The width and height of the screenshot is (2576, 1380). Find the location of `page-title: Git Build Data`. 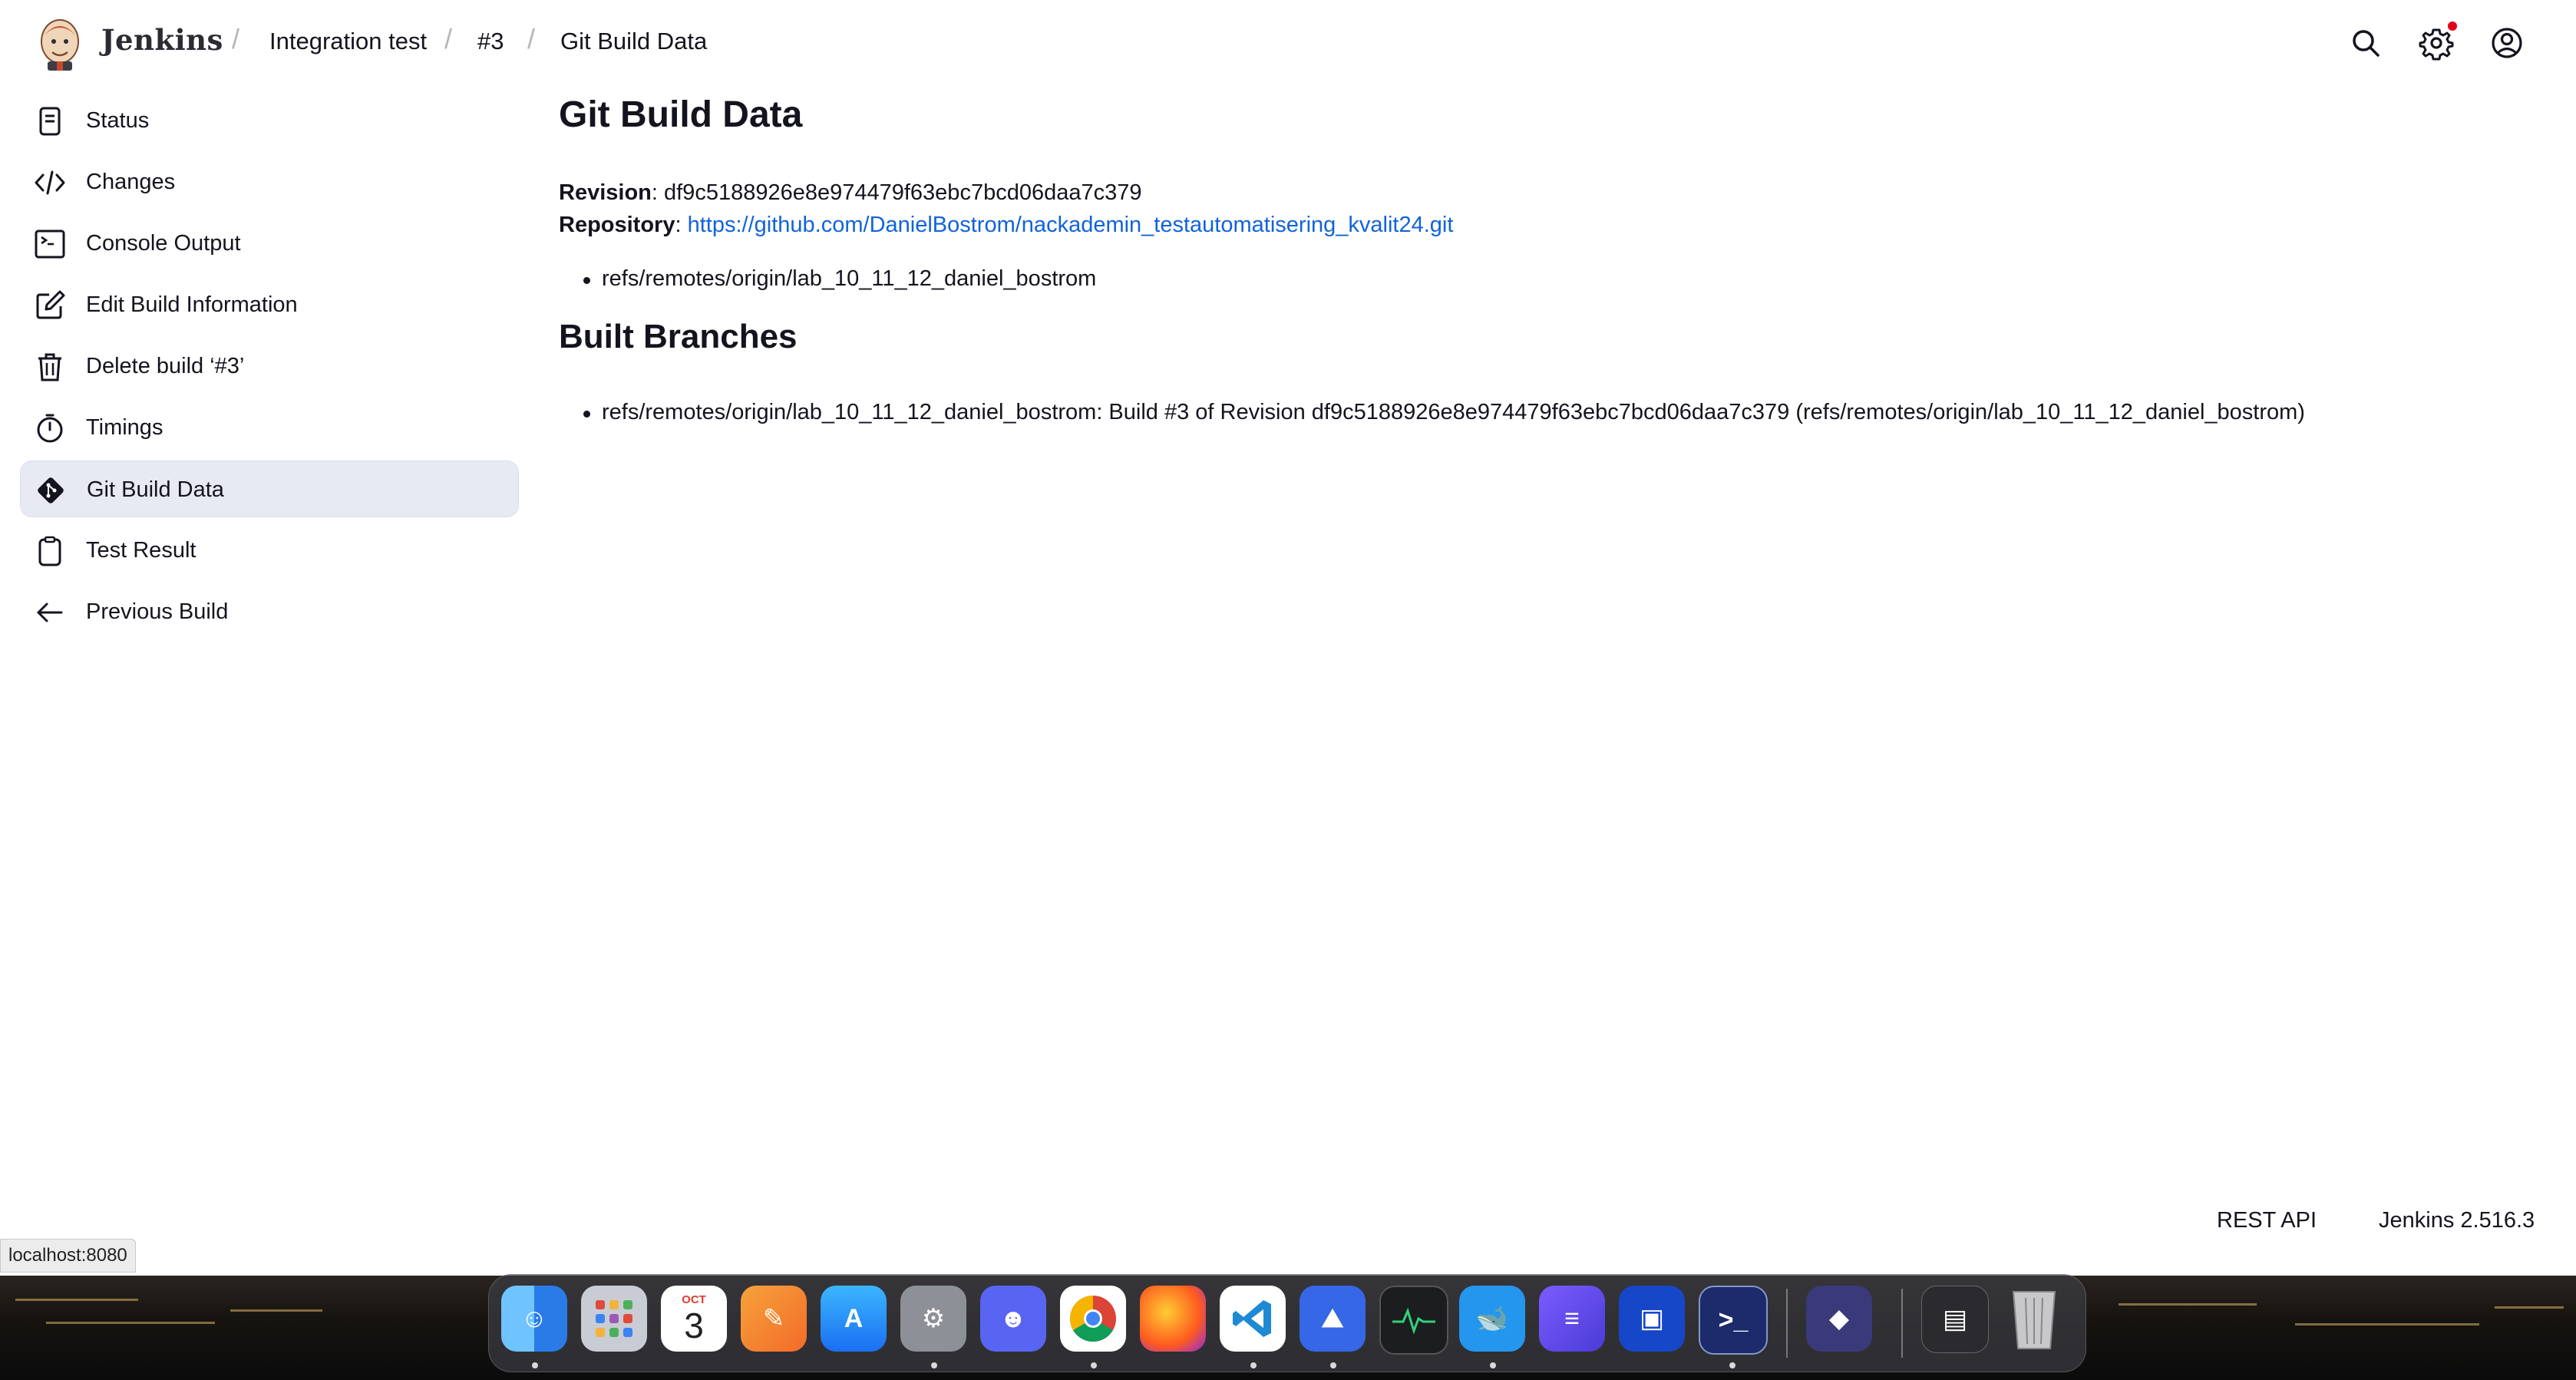

page-title: Git Build Data is located at coordinates (681, 114).